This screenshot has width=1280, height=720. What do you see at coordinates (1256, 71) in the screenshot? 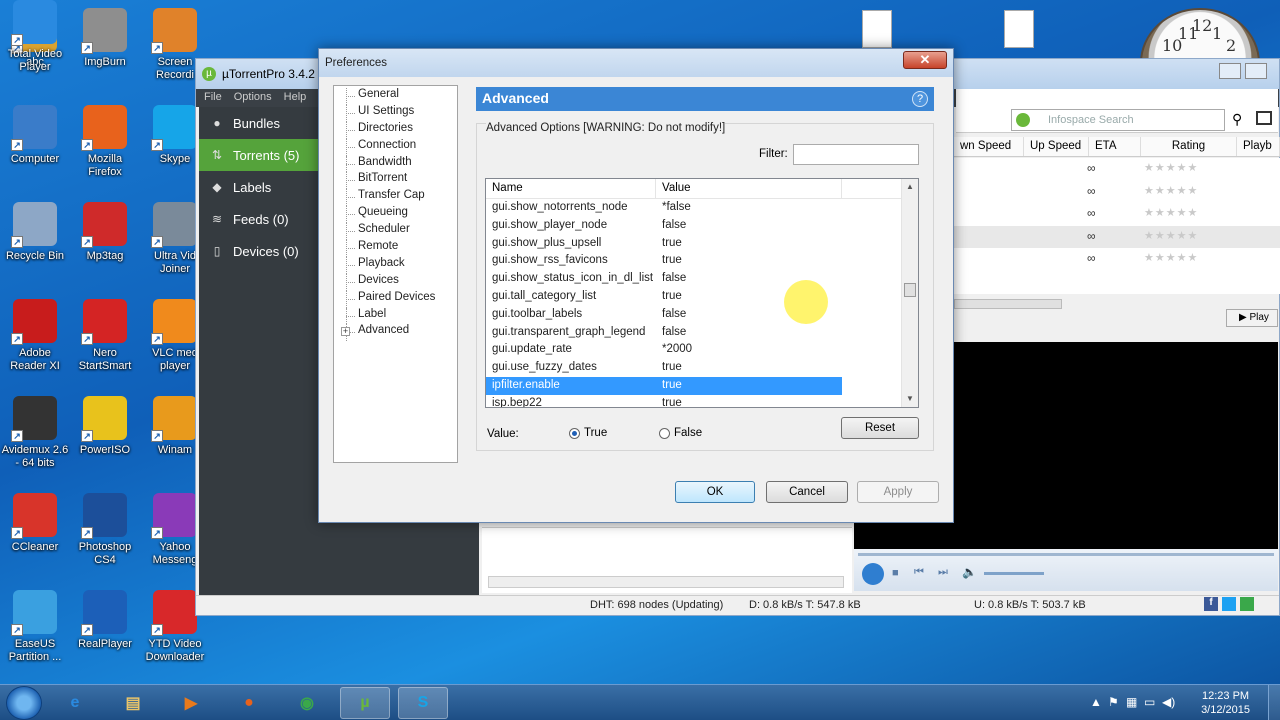
I see `maximize-button` at bounding box center [1256, 71].